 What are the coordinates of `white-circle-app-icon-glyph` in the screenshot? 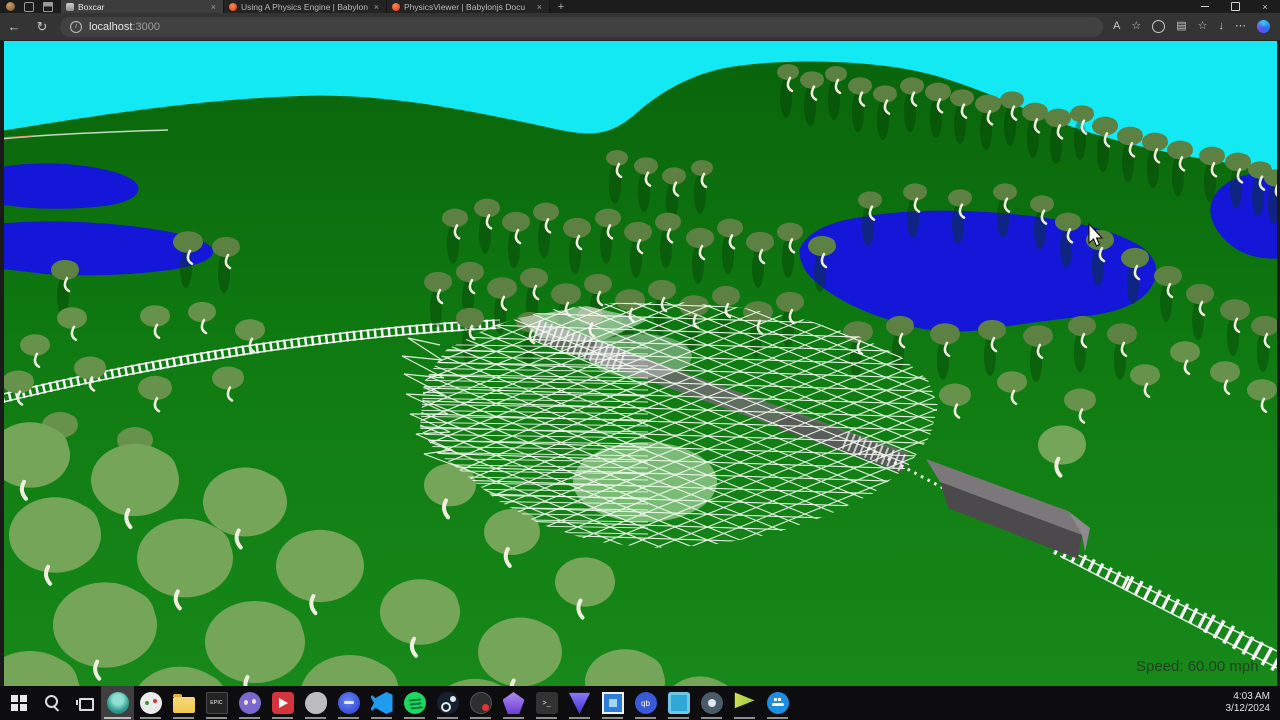 It's located at (150, 703).